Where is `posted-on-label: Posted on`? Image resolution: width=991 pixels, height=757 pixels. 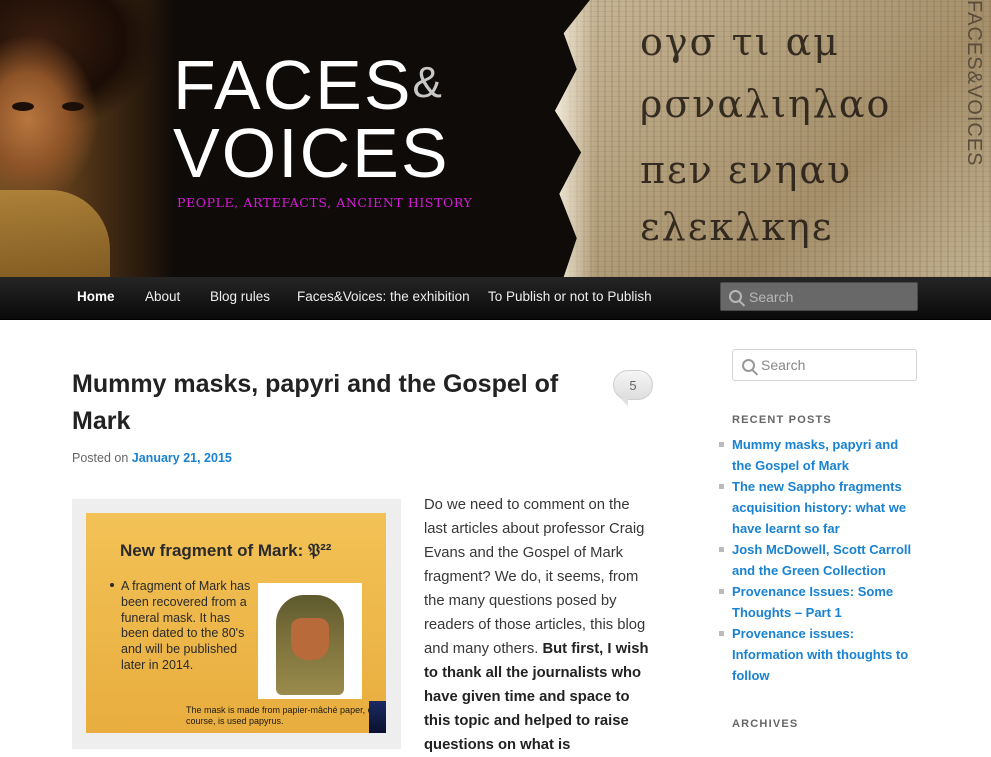 posted-on-label: Posted on is located at coordinates (100, 458).